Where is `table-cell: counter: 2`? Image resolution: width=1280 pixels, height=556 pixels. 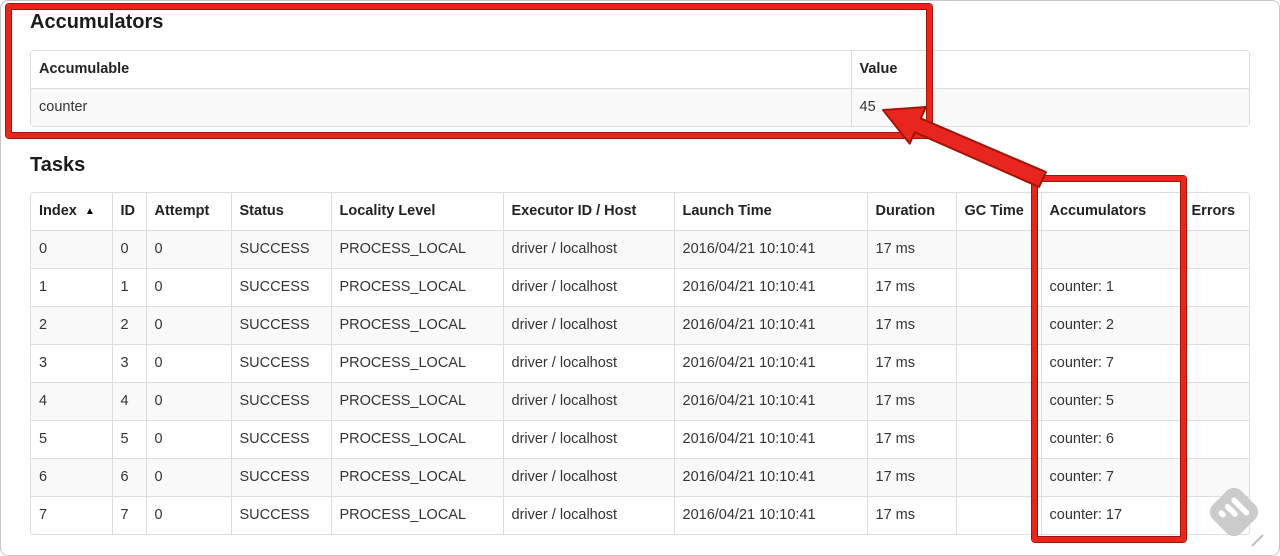
table-cell: counter: 2 is located at coordinates (1111, 325).